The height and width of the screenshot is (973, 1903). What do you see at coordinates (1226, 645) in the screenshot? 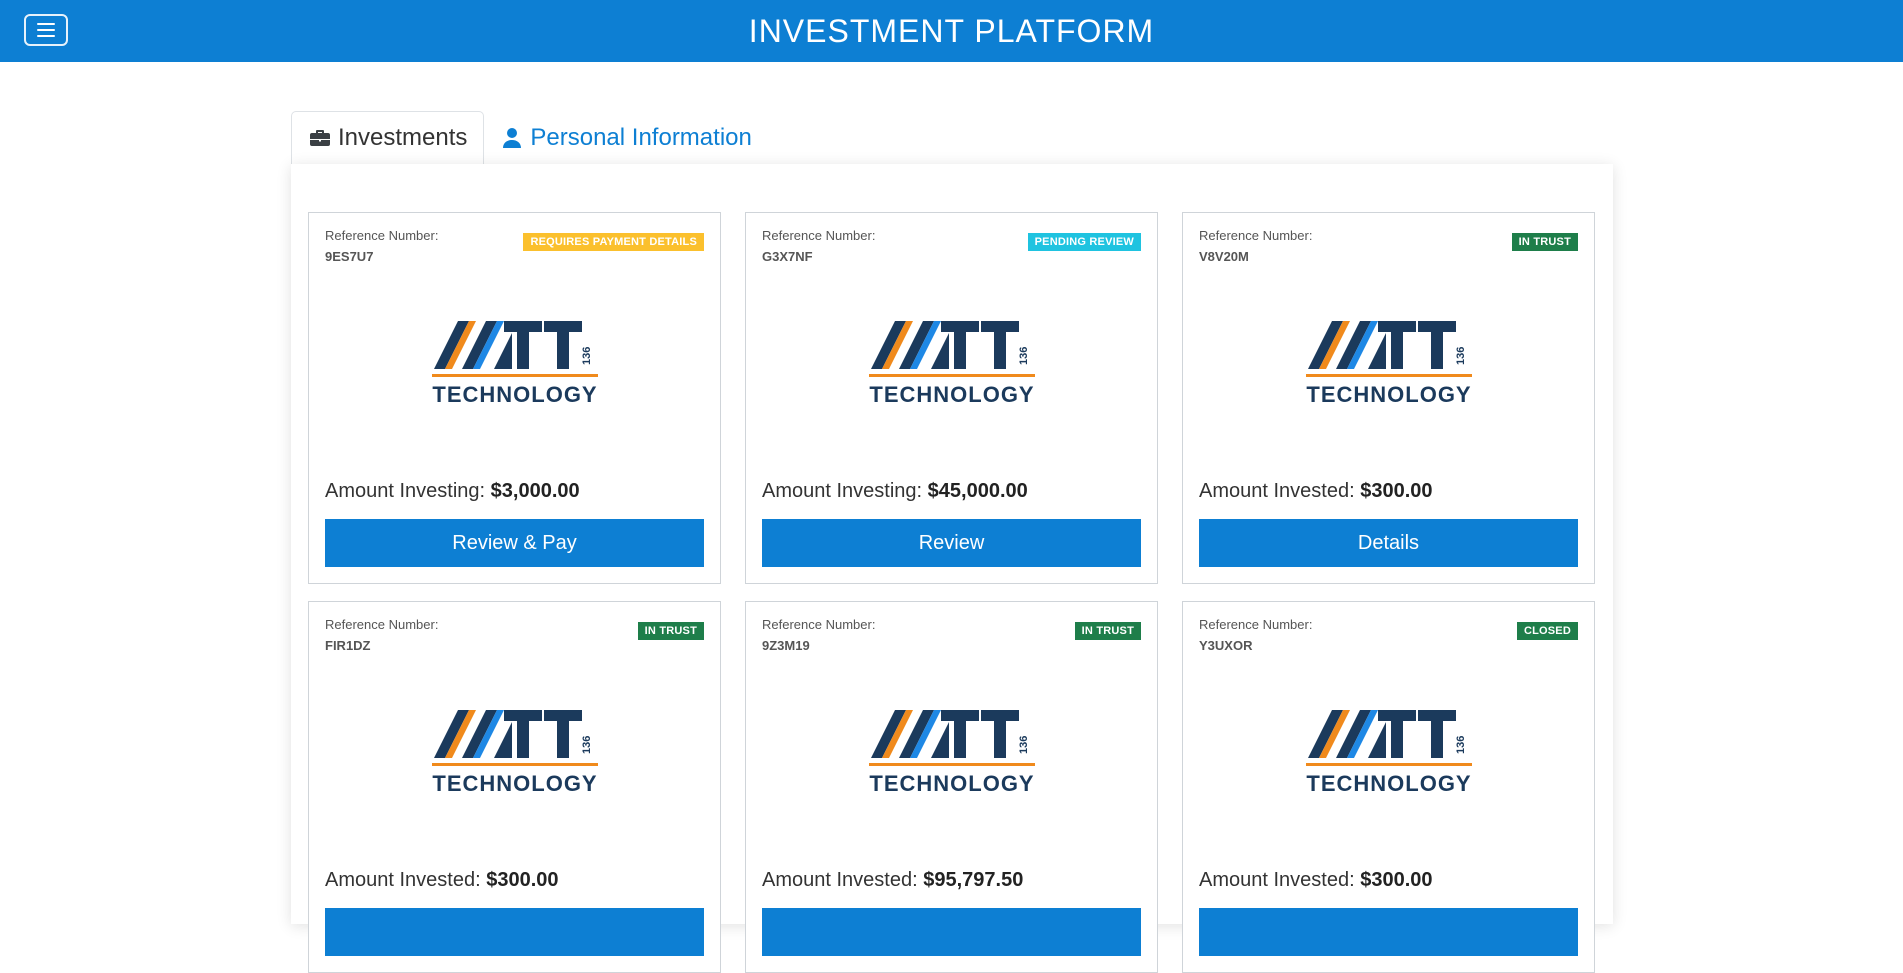
I see `reference-number: Y3UXOR` at bounding box center [1226, 645].